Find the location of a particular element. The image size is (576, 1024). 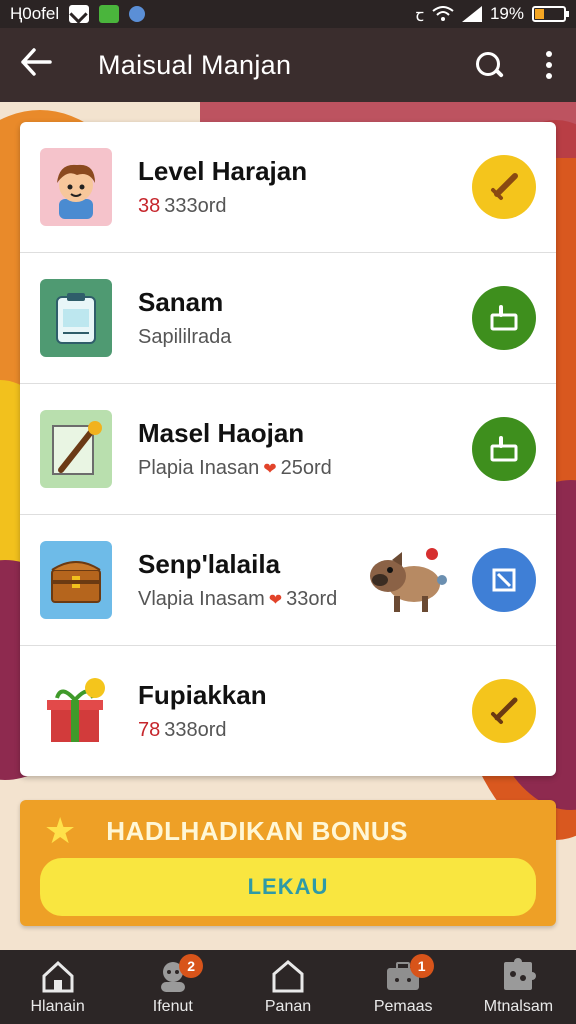

page-title: Maisual Manjan is located at coordinates (195, 64).